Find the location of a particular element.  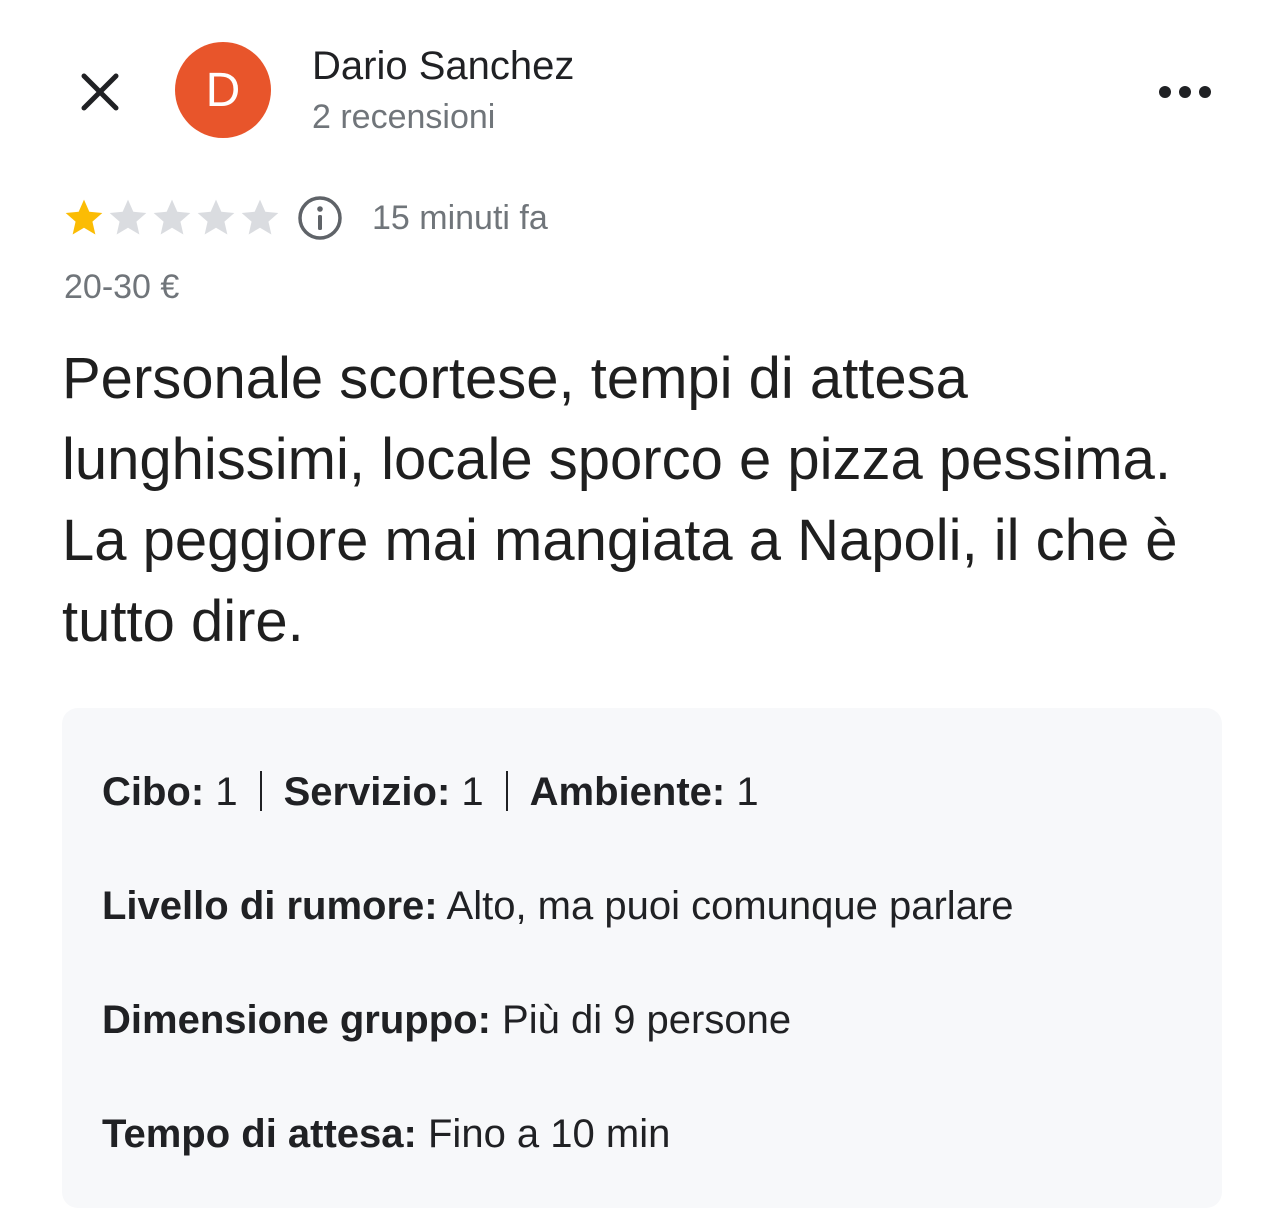

wait-time-value: Fino a 10 min is located at coordinates (549, 1134).